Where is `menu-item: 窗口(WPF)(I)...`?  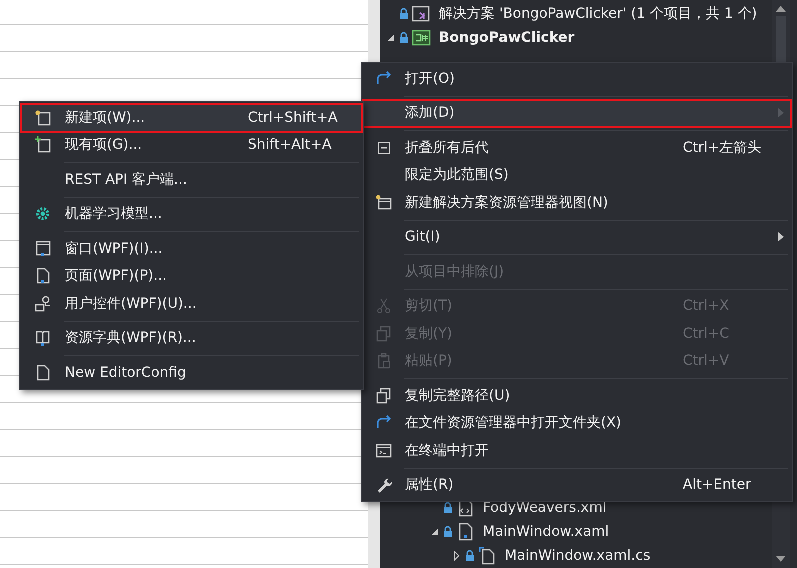 menu-item: 窗口(WPF)(I)... is located at coordinates (191, 248).